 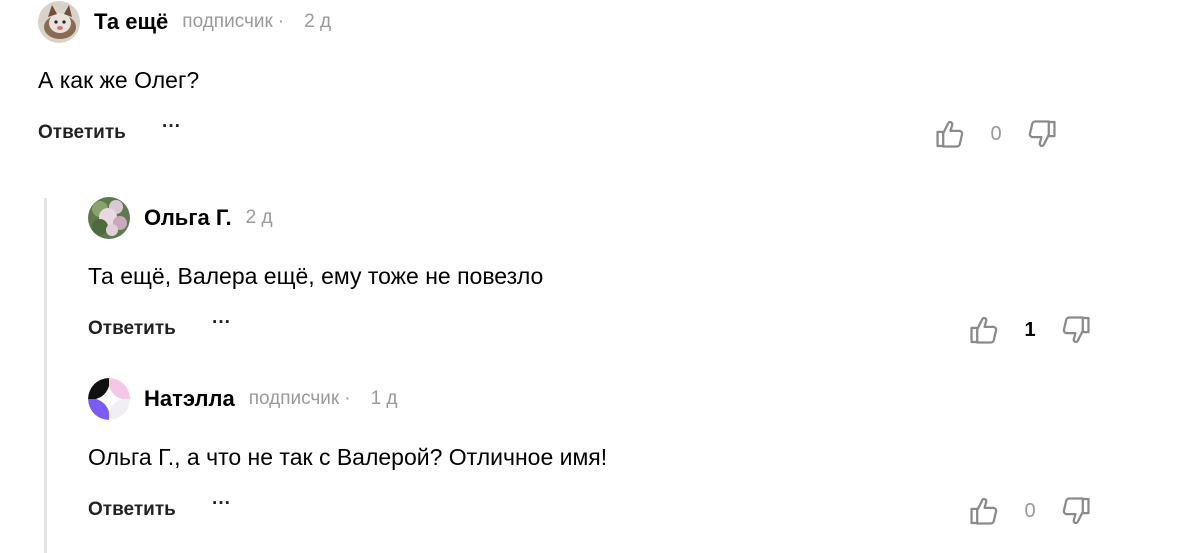 What do you see at coordinates (316, 276) in the screenshot?
I see `comment-text: Та ещё, Валера ещё, ему тоже не повезло` at bounding box center [316, 276].